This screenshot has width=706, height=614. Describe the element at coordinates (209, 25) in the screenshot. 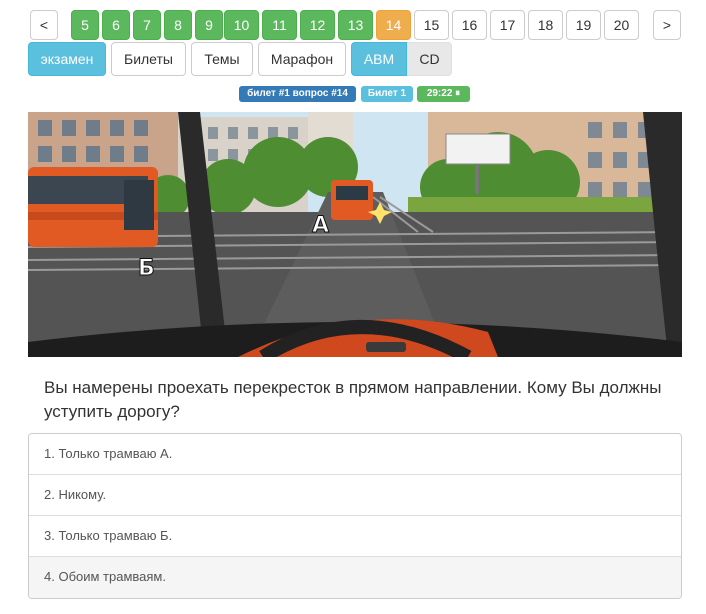

I see `page-button-9: 9` at that location.